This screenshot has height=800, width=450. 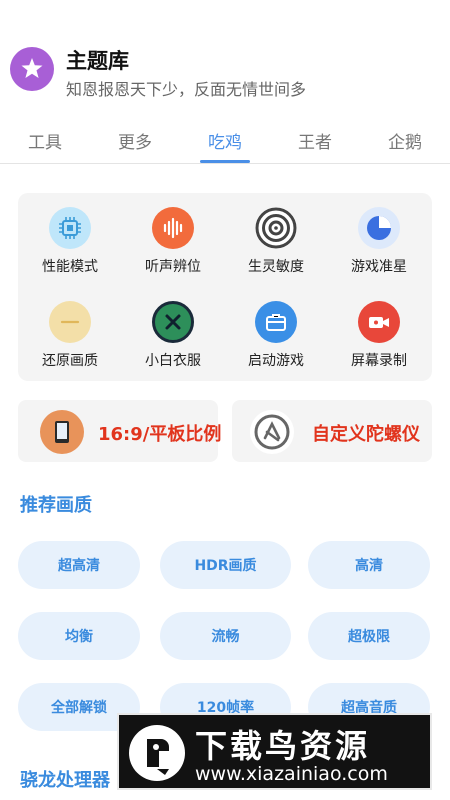 I want to click on gyroscope-icon, so click(x=272, y=432).